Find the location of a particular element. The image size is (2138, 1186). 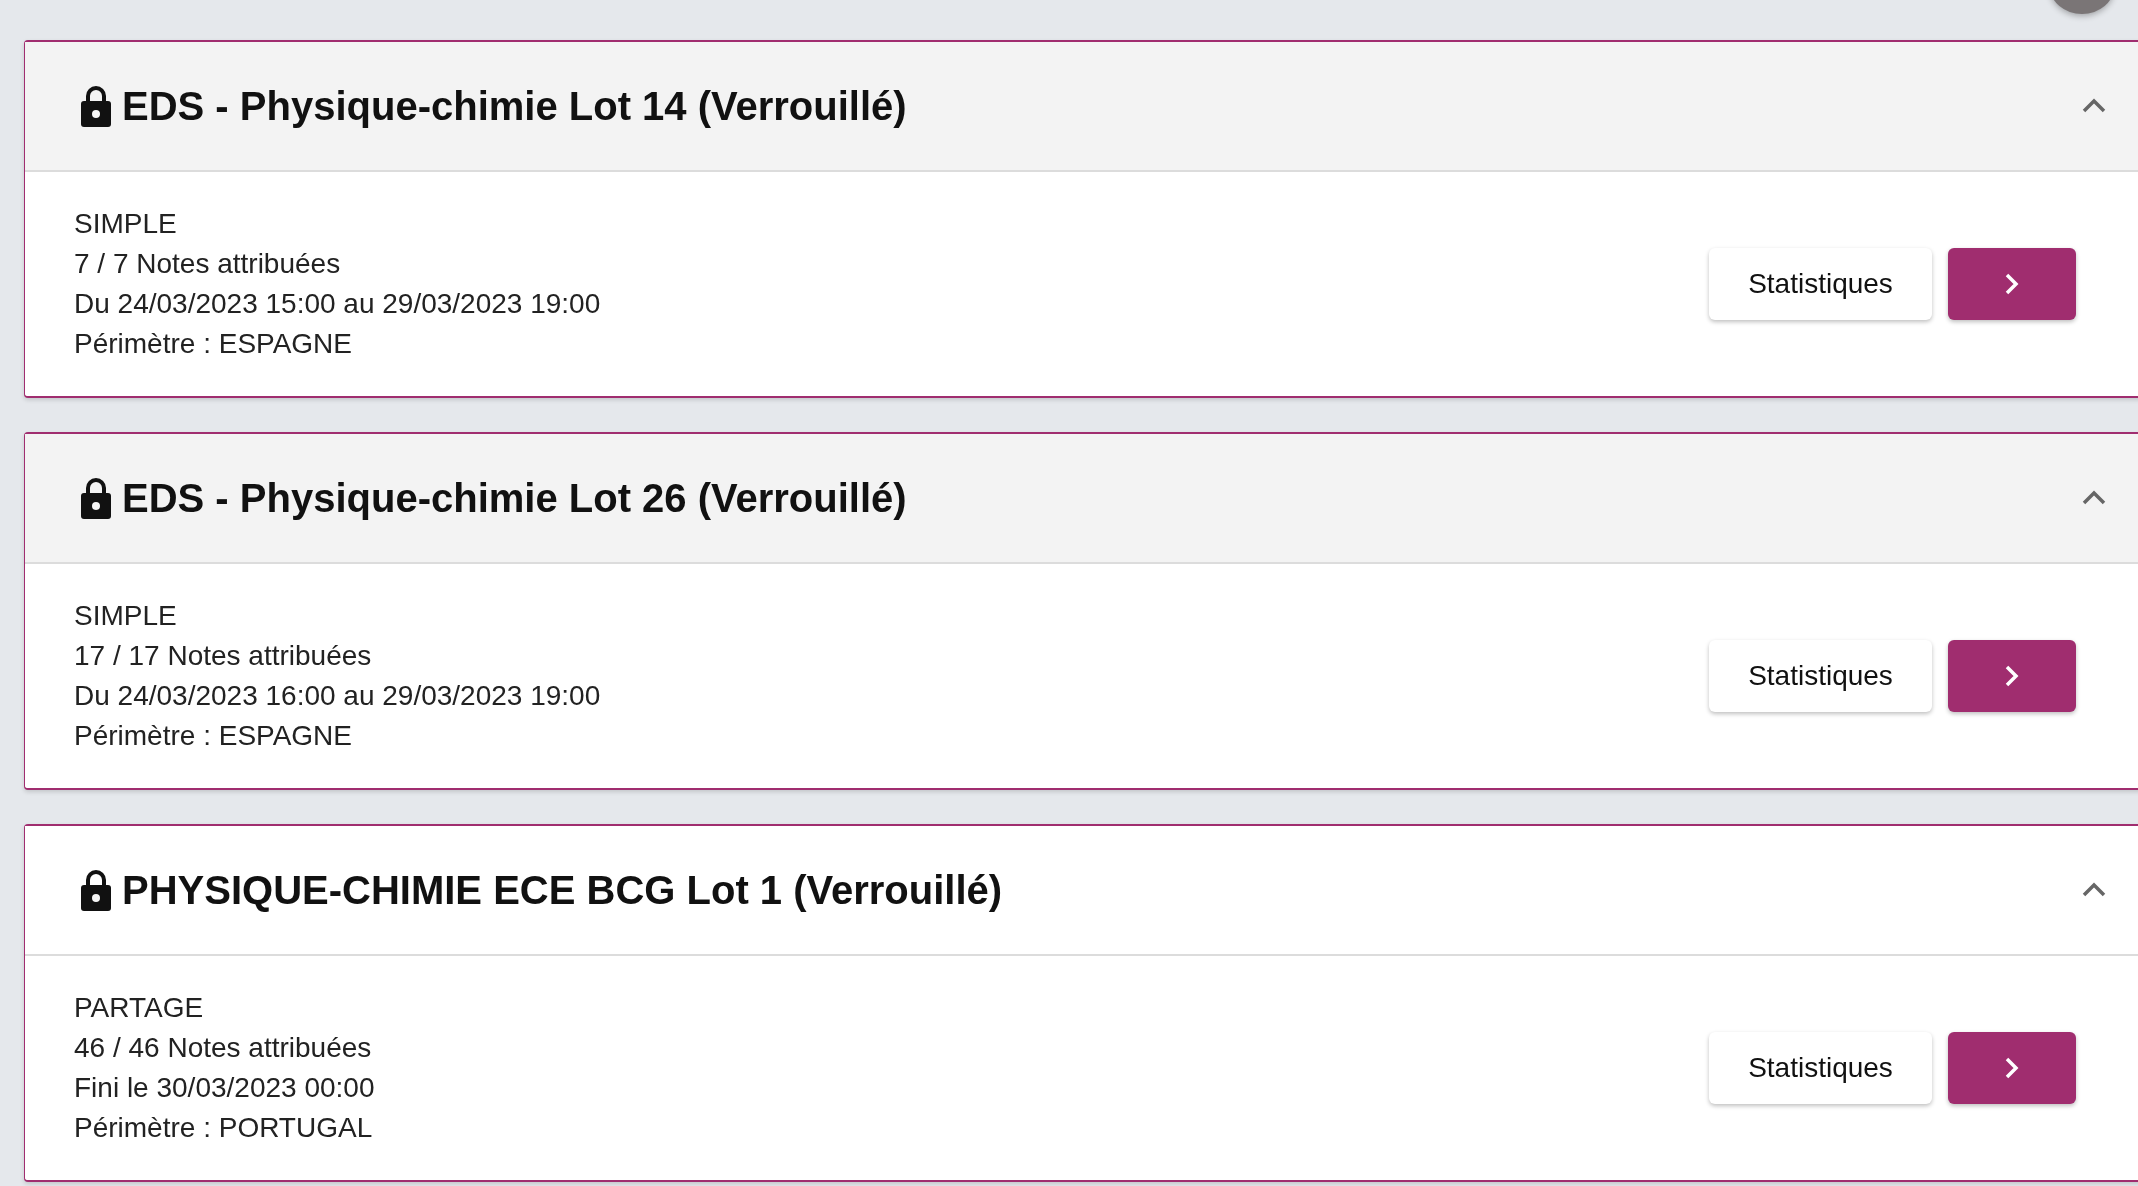

info-line: Du 24/03/2023 15:00 au 29/03/2023 19:00 is located at coordinates (338, 304).